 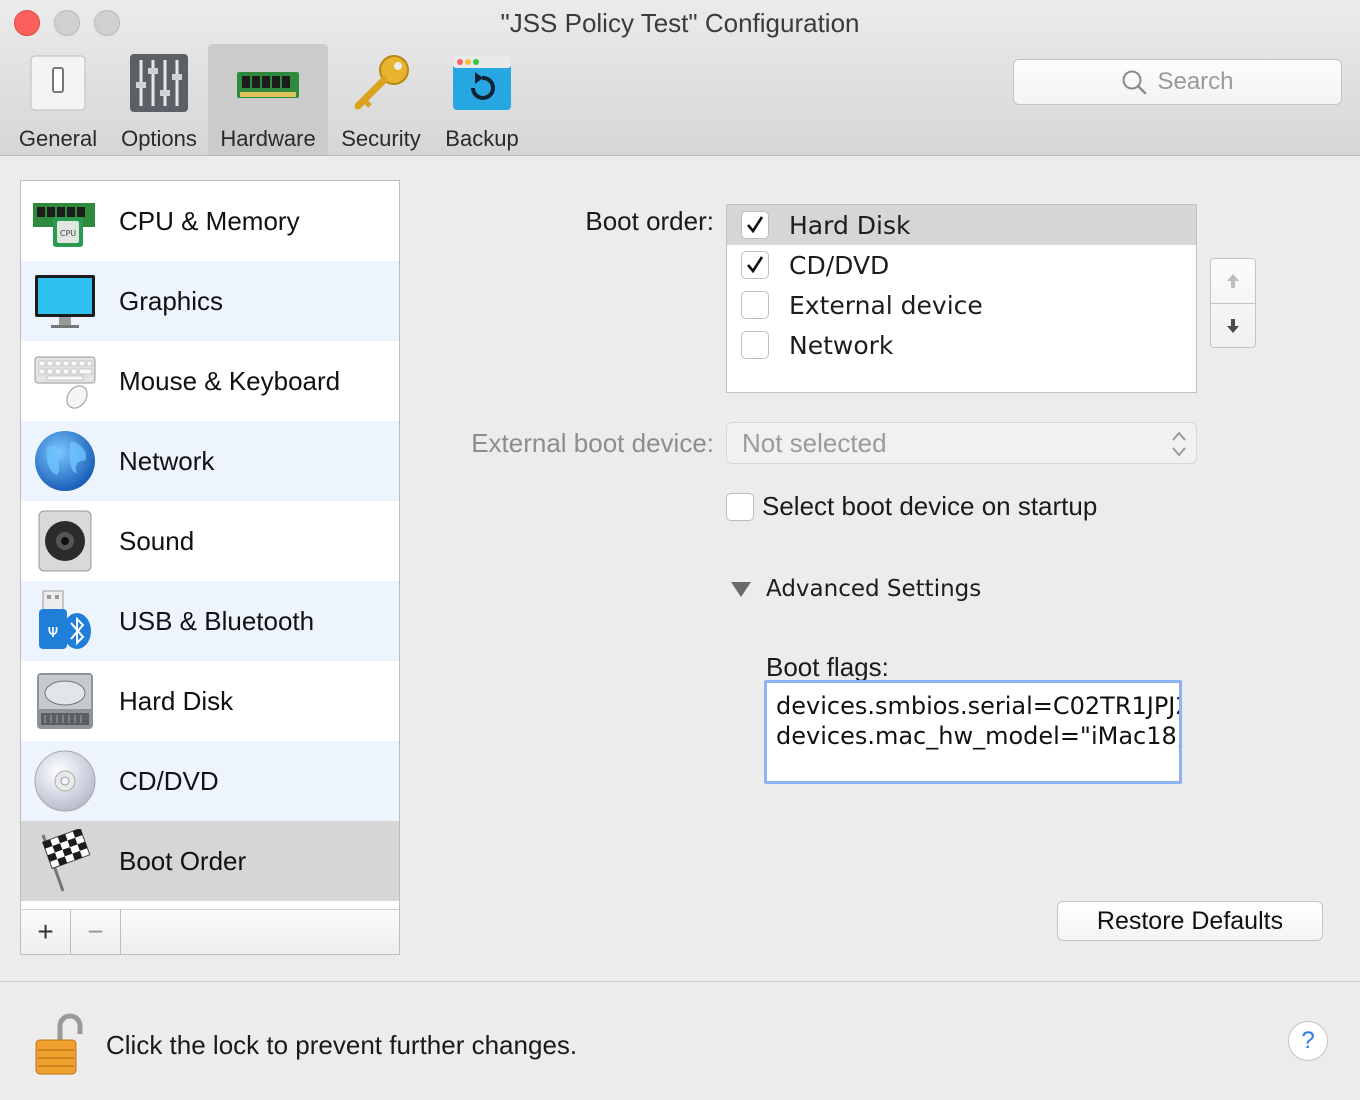 What do you see at coordinates (482, 83) in the screenshot?
I see `backup-icon` at bounding box center [482, 83].